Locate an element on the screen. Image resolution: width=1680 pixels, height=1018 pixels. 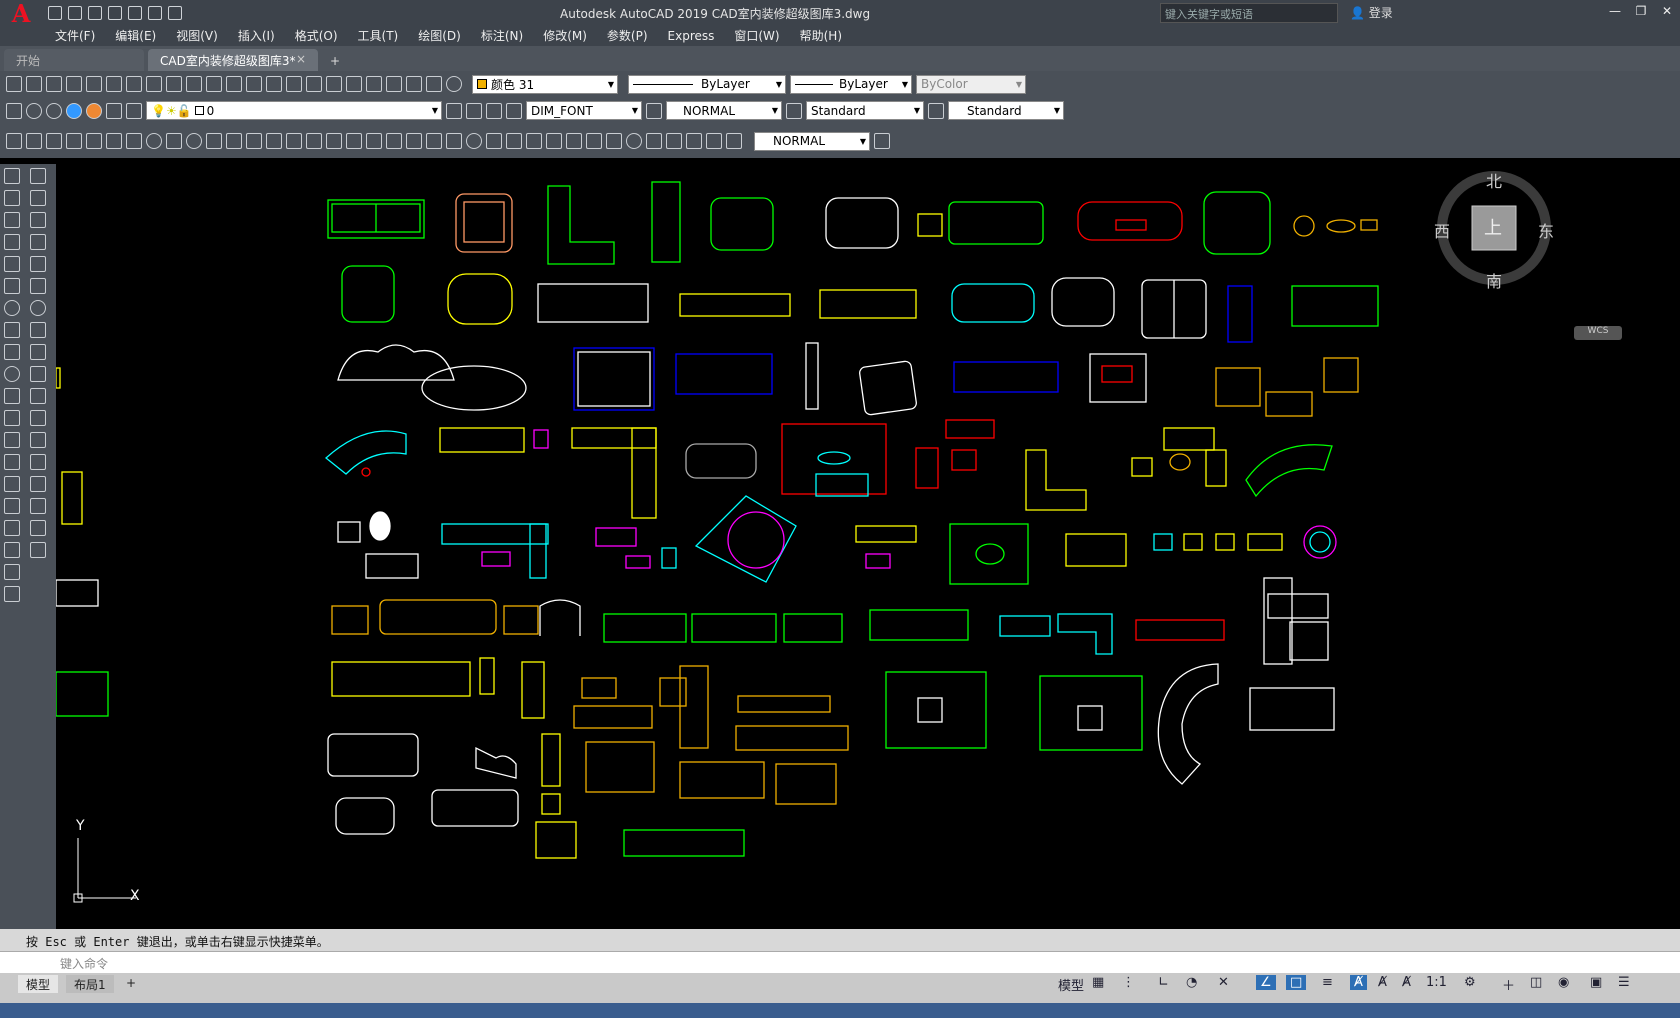
zoom-realtime-icon is located at coordinates (274, 84).